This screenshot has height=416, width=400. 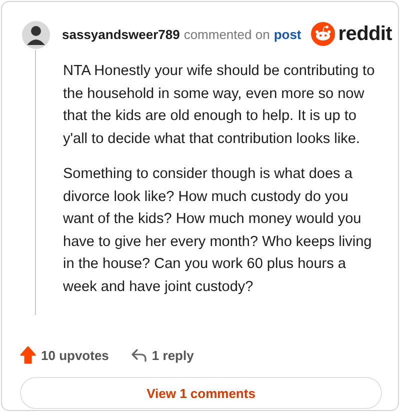 What do you see at coordinates (201, 393) in the screenshot?
I see `view-comments-button: View 1 comments` at bounding box center [201, 393].